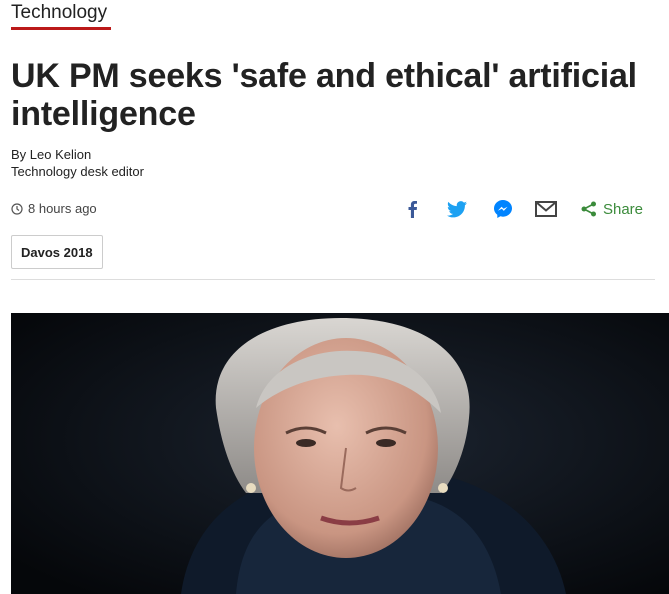  Describe the element at coordinates (77, 163) in the screenshot. I see `byline: By Leo Kelion Technology desk editor` at that location.